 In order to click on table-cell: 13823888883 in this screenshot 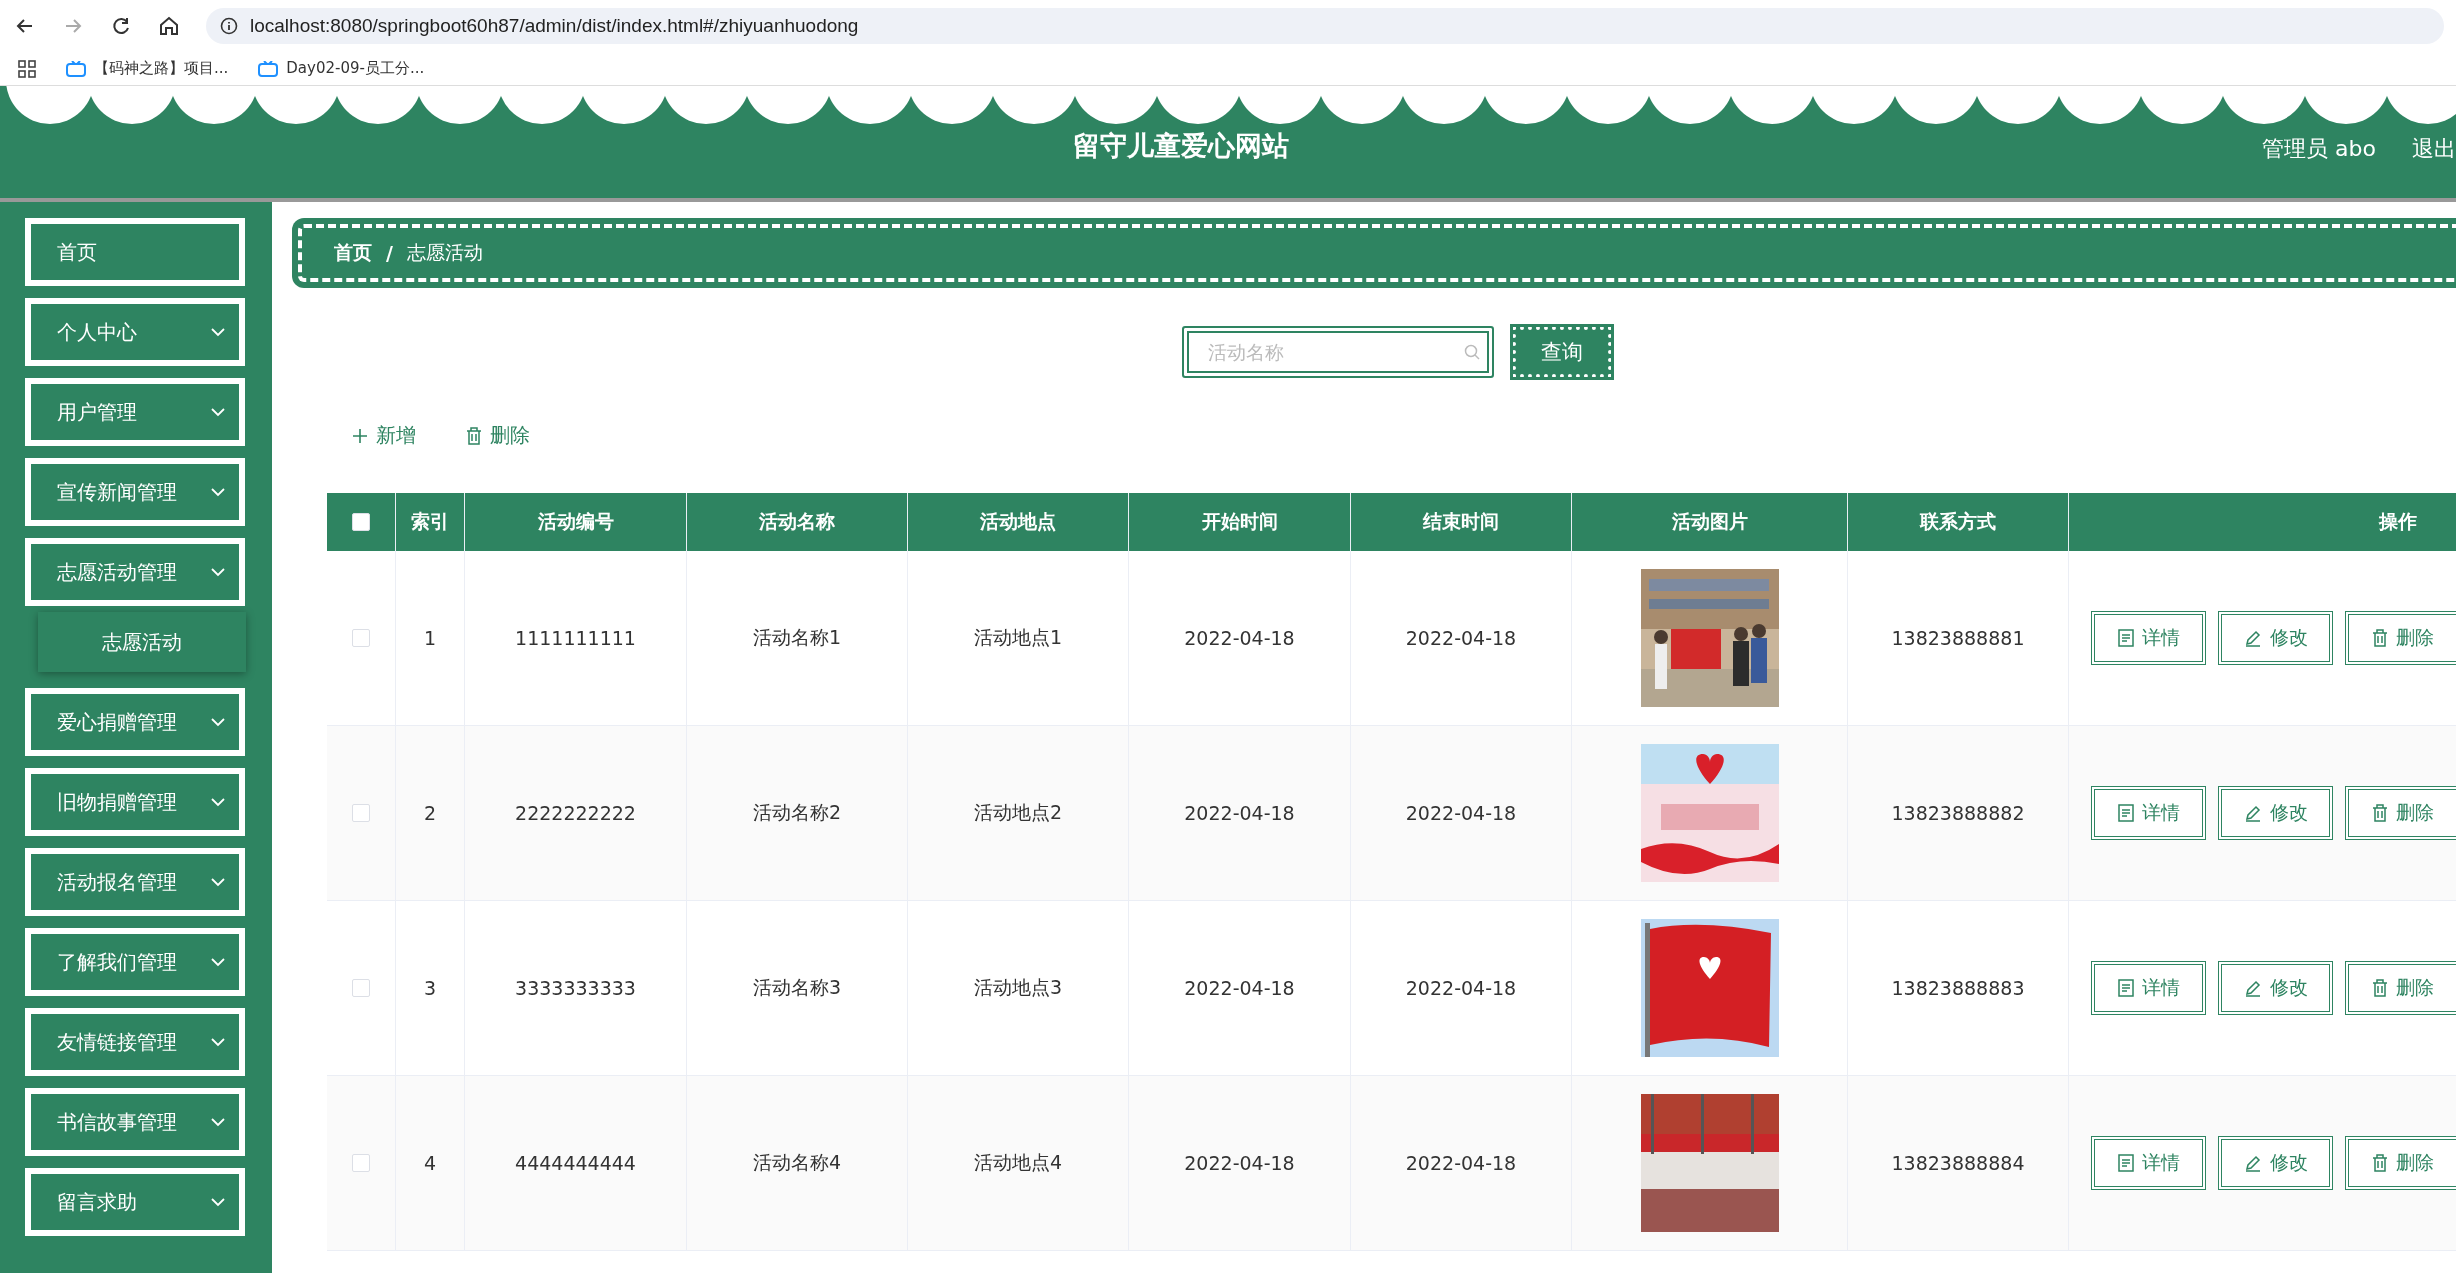, I will do `click(1958, 988)`.